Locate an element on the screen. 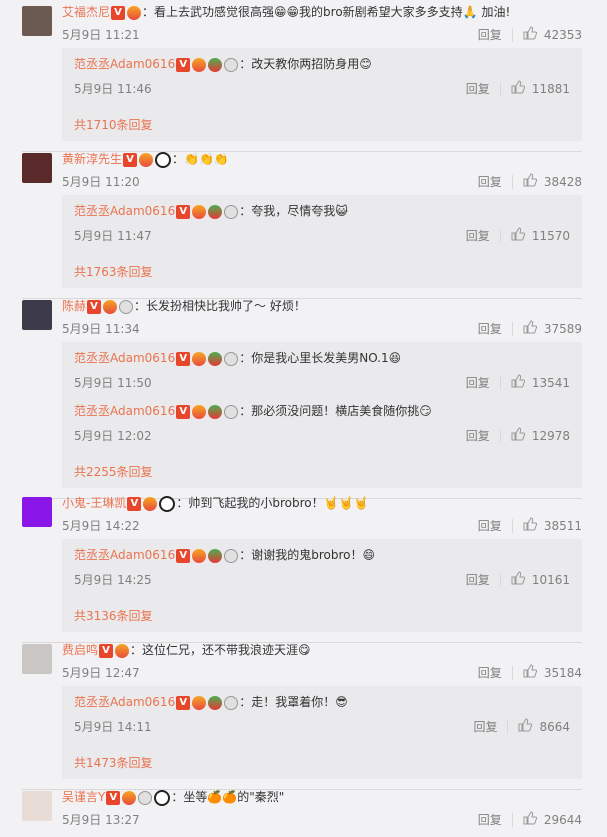  reply-time: 5月9日 11:47 is located at coordinates (113, 236).